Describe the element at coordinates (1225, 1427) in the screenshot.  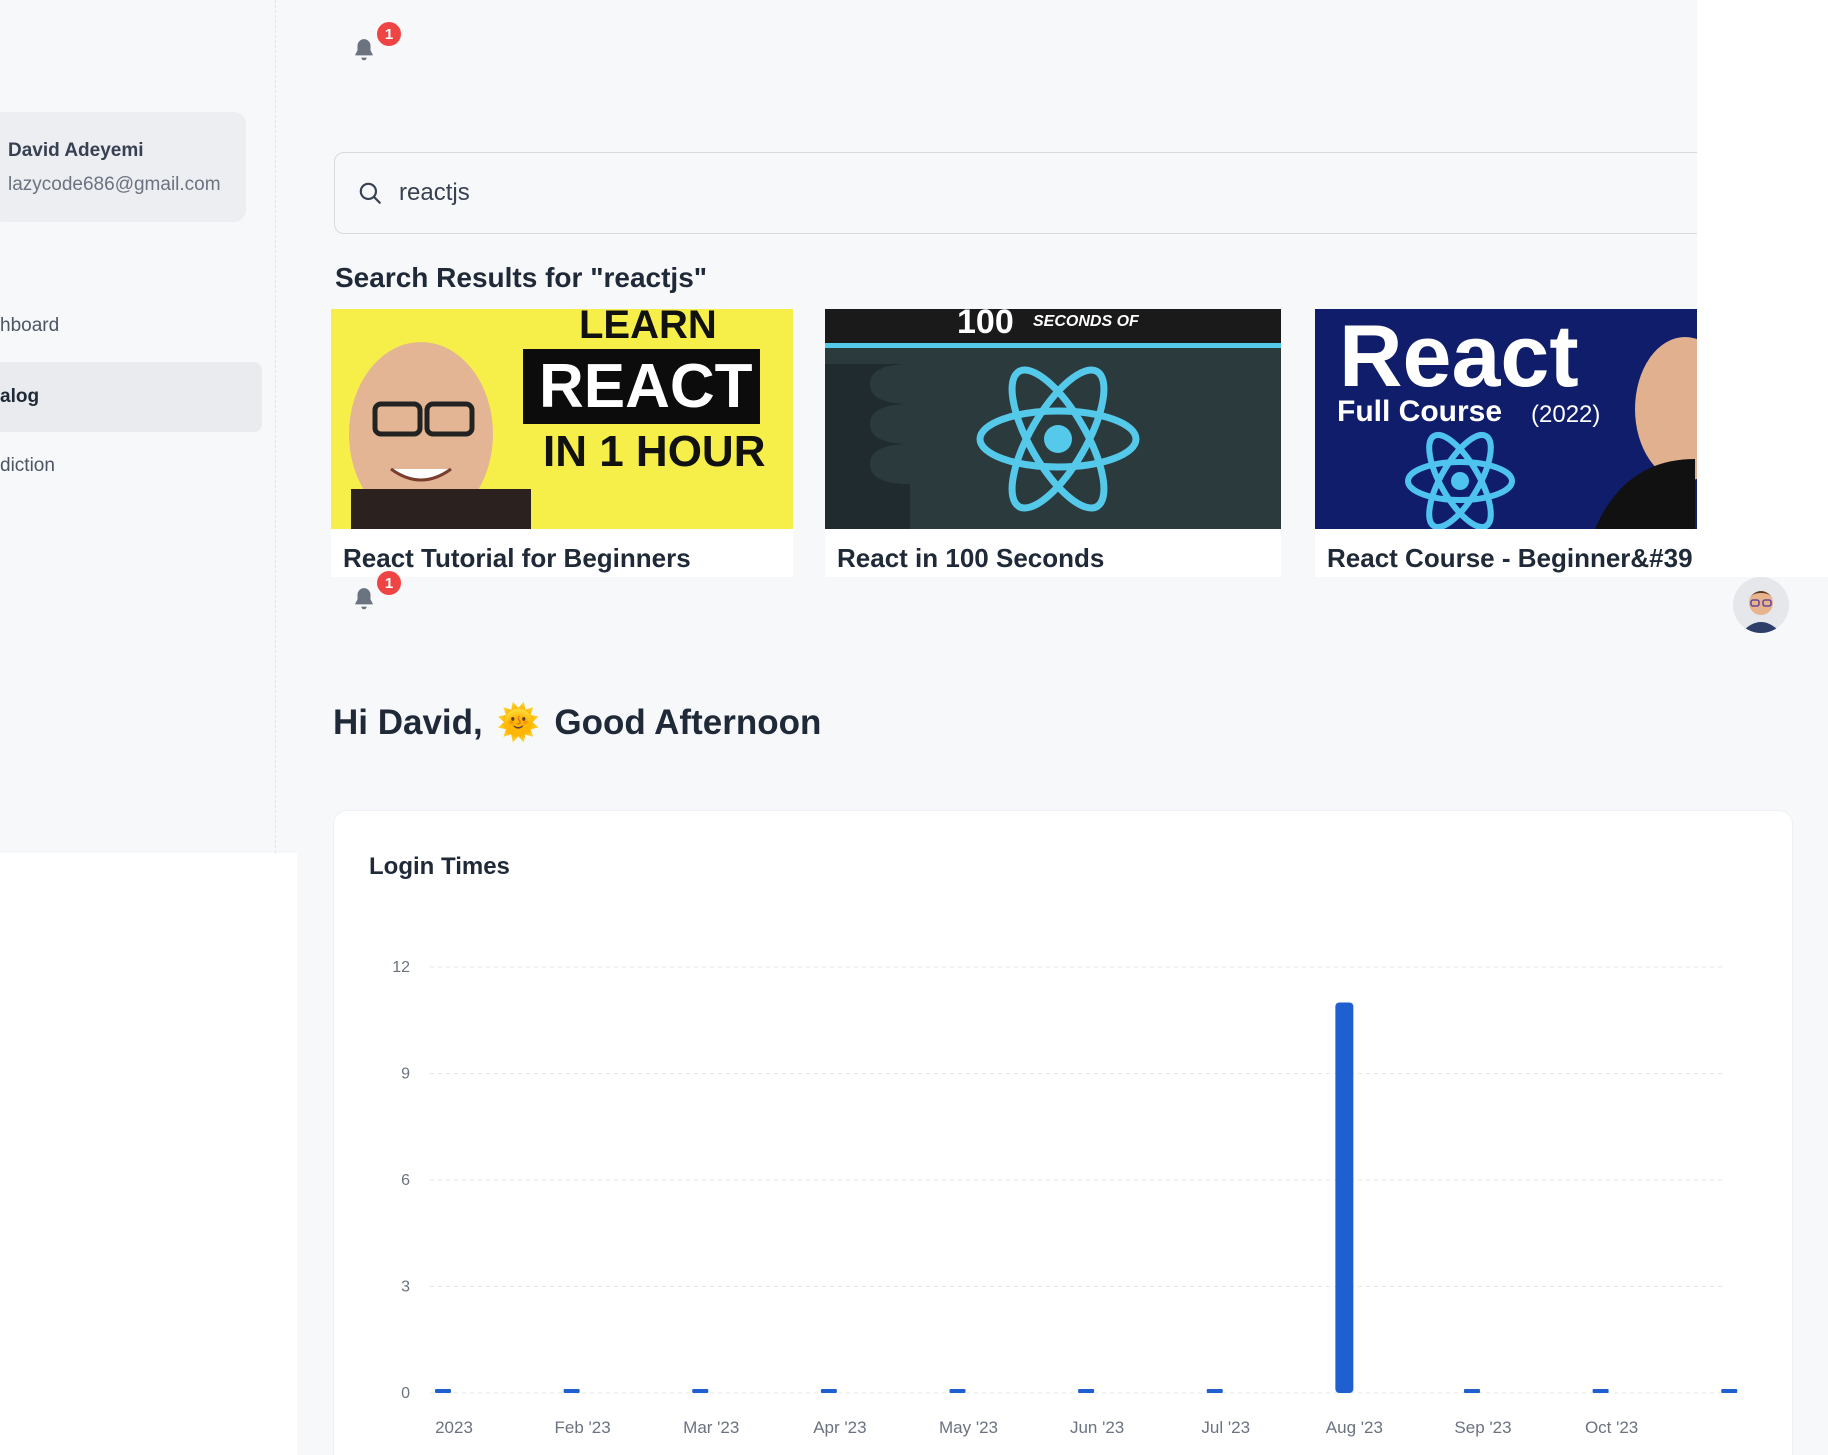
I see `x-tick-label: Jul '23` at that location.